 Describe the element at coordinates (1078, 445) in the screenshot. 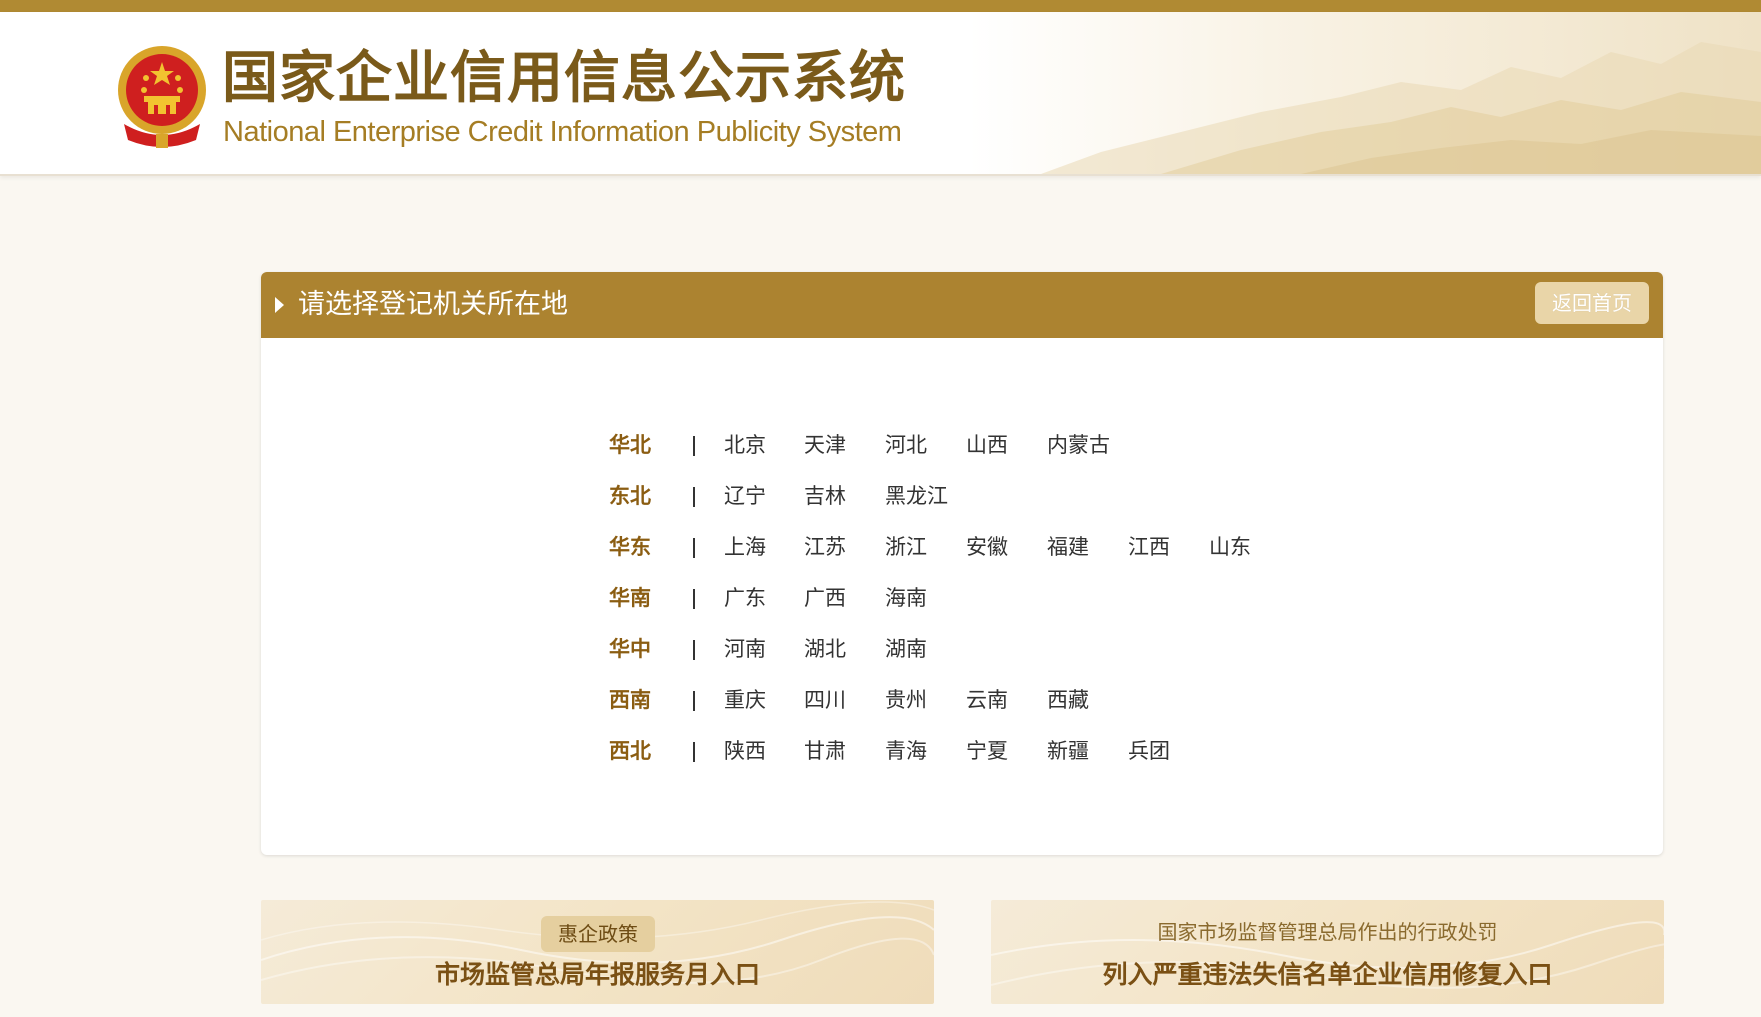

I see `province-link: 内蒙古` at that location.